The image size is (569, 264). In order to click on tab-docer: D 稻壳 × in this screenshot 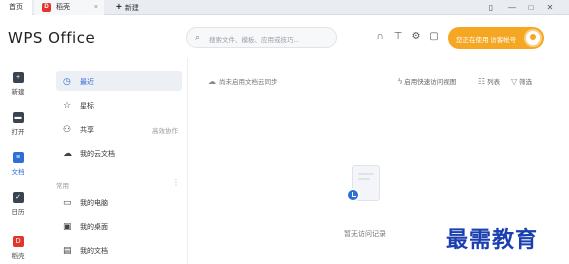, I will do `click(69, 7)`.